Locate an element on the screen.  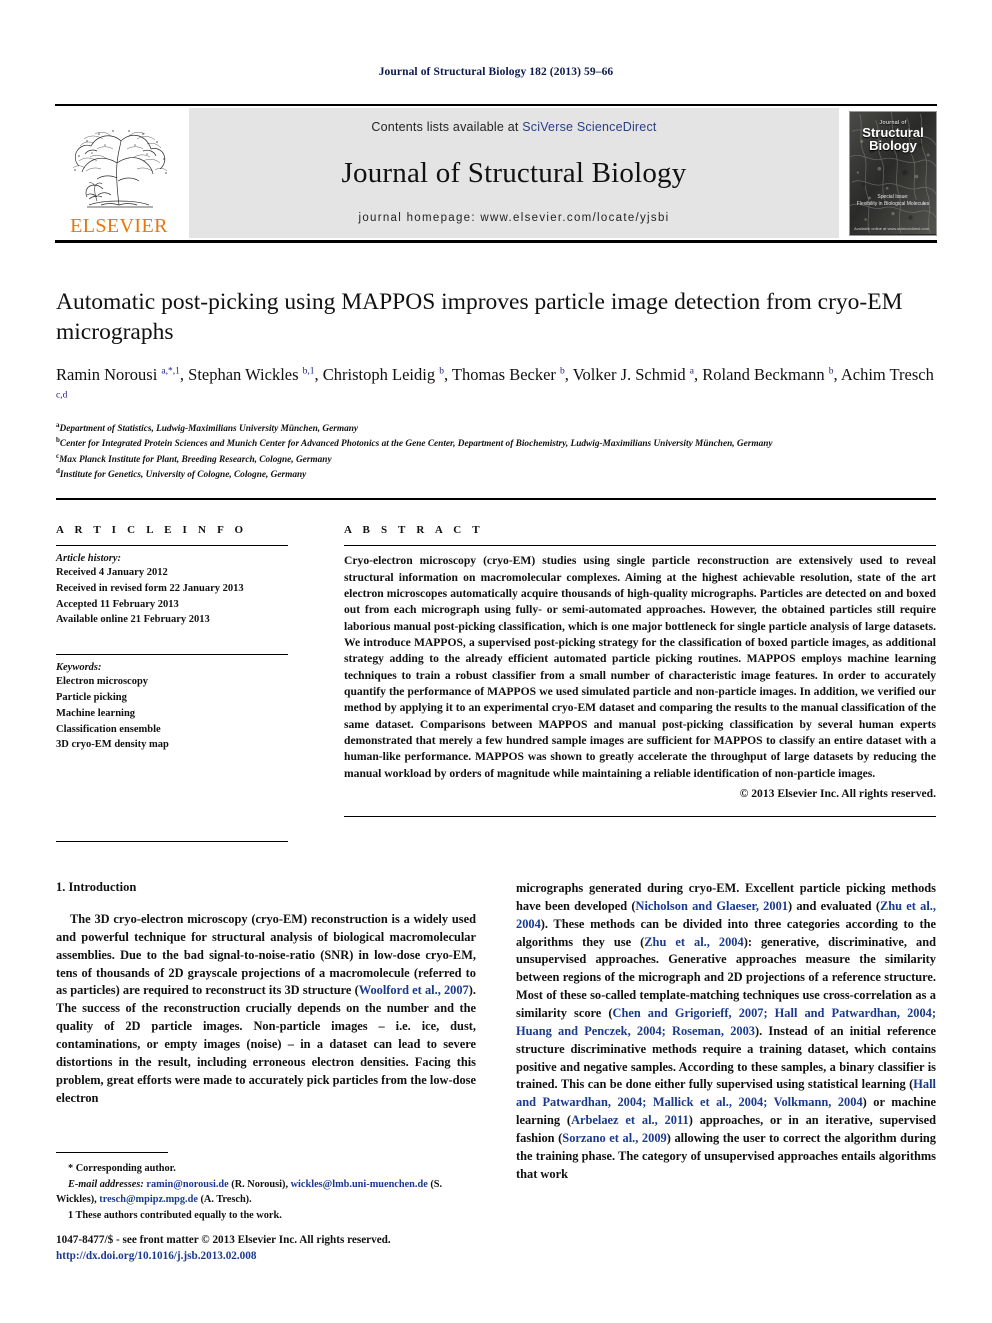
contents-prefix: Contents lists available at is located at coordinates (447, 127).